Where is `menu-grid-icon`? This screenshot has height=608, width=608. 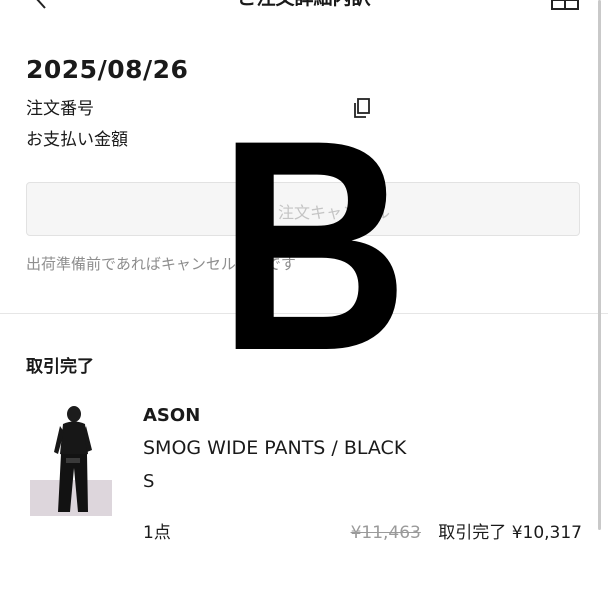
menu-grid-icon is located at coordinates (565, 5).